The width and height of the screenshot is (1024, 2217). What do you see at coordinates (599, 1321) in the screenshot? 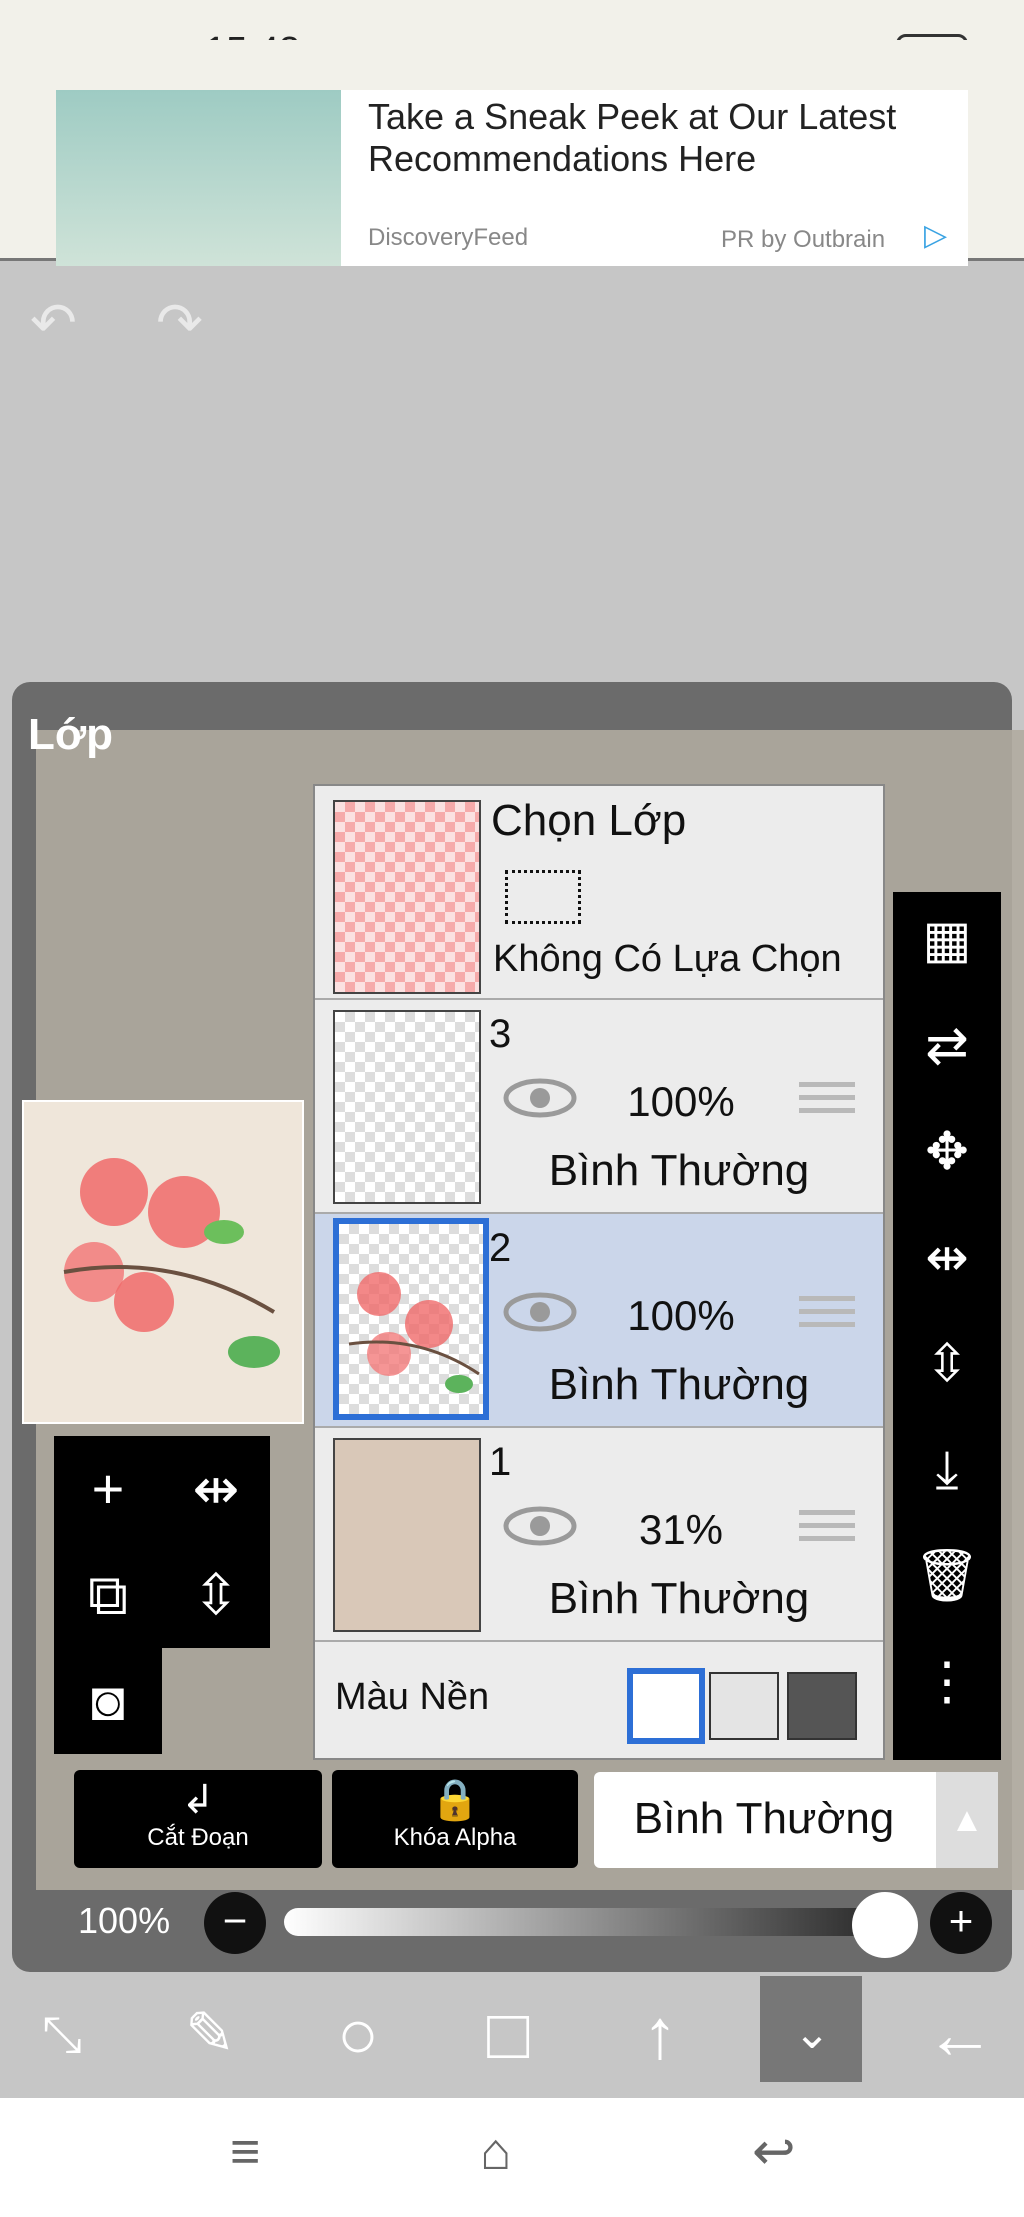
I see `layer-row-selected: 2 100% Bình Thường` at bounding box center [599, 1321].